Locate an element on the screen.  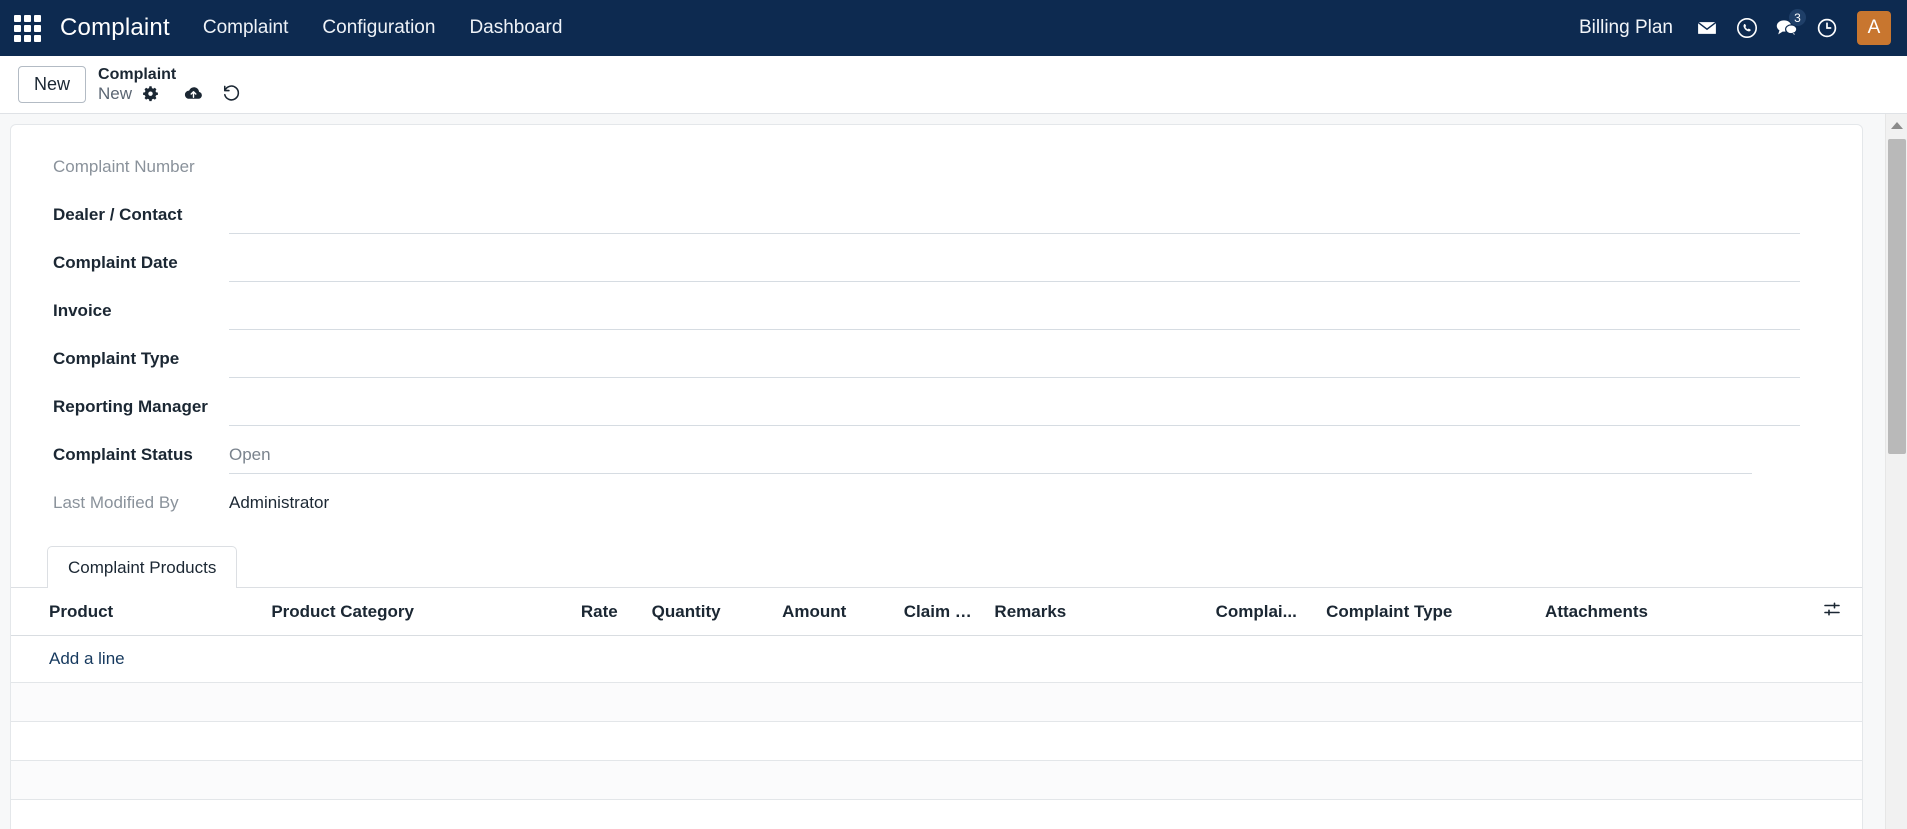
add-a-line-link: Add a line is located at coordinates (87, 659).